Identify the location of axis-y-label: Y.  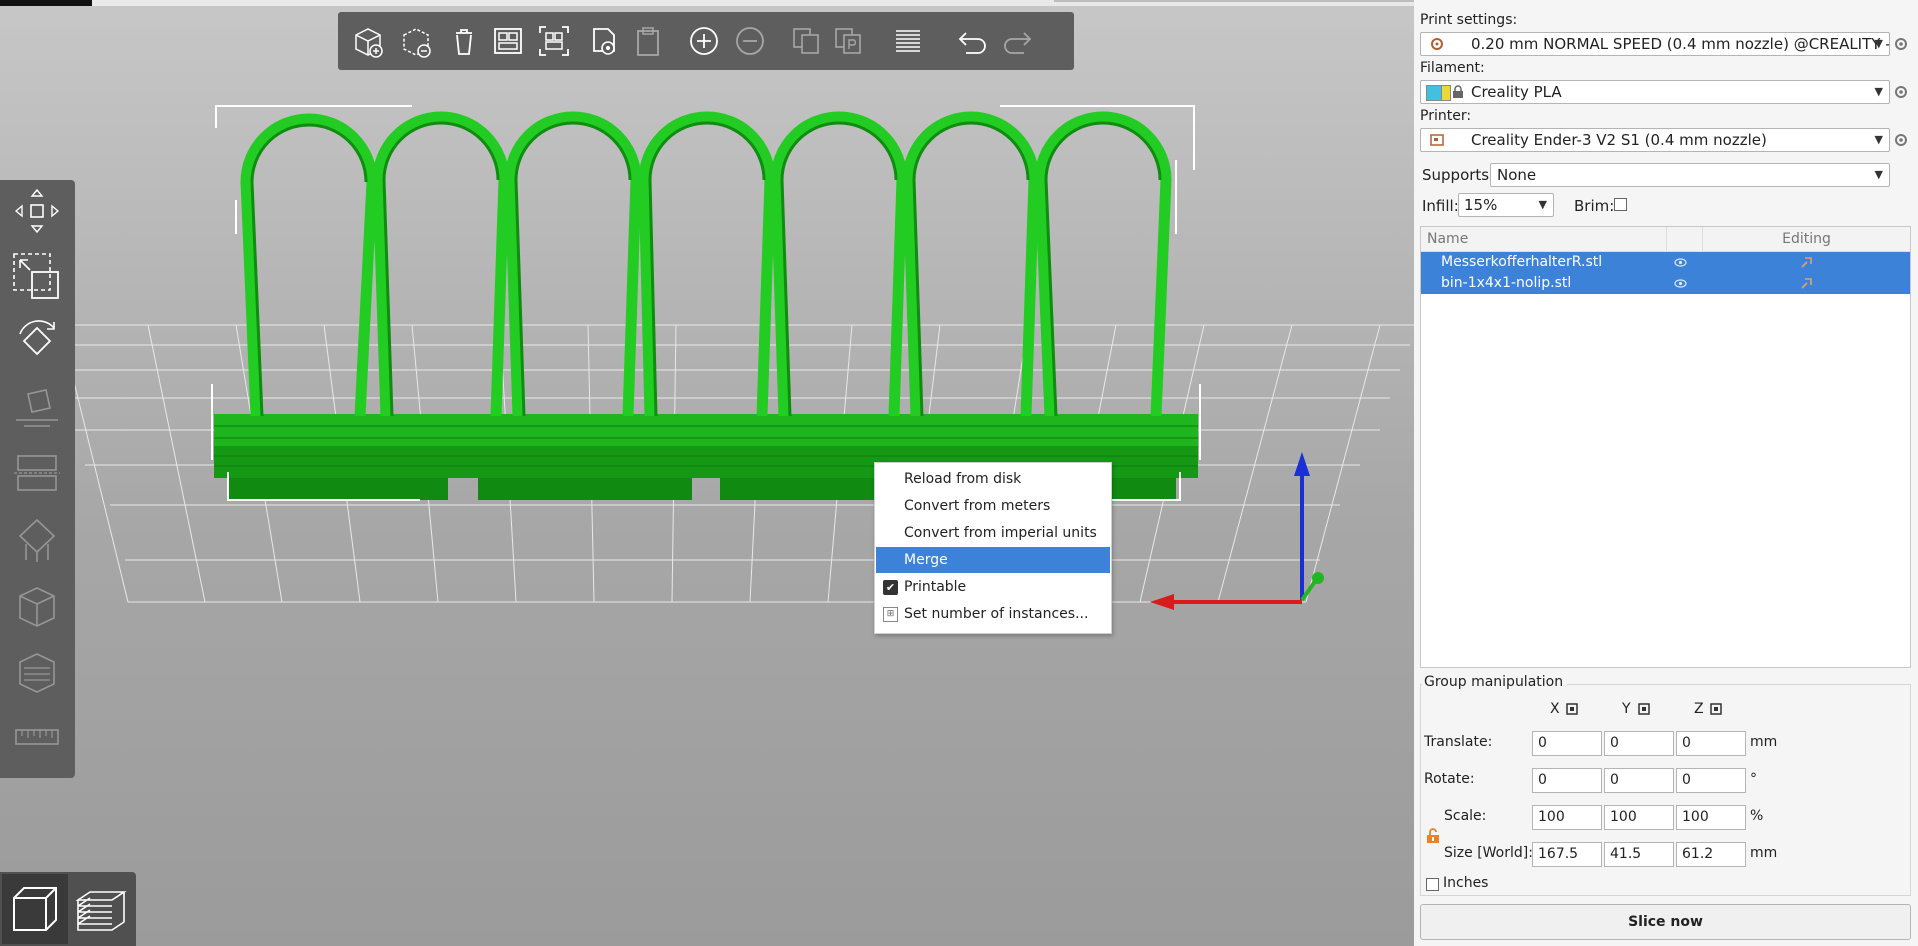
(1626, 709).